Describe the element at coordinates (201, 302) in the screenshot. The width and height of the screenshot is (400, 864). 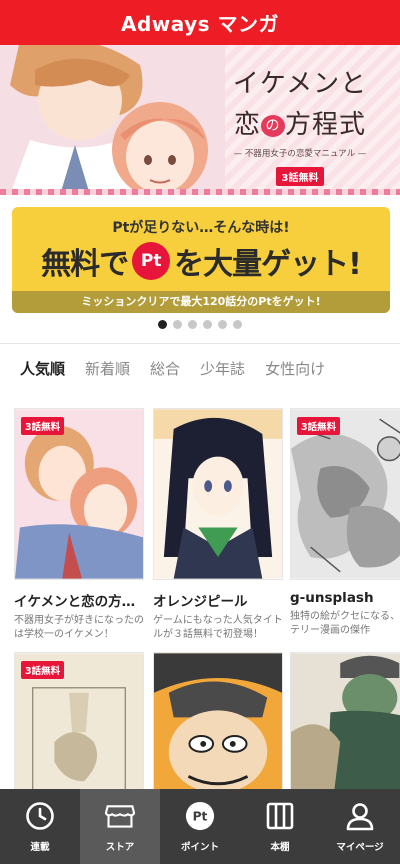
I see `promo-mission-text: ミッションクリアで最大120話分のPtをゲット!` at that location.